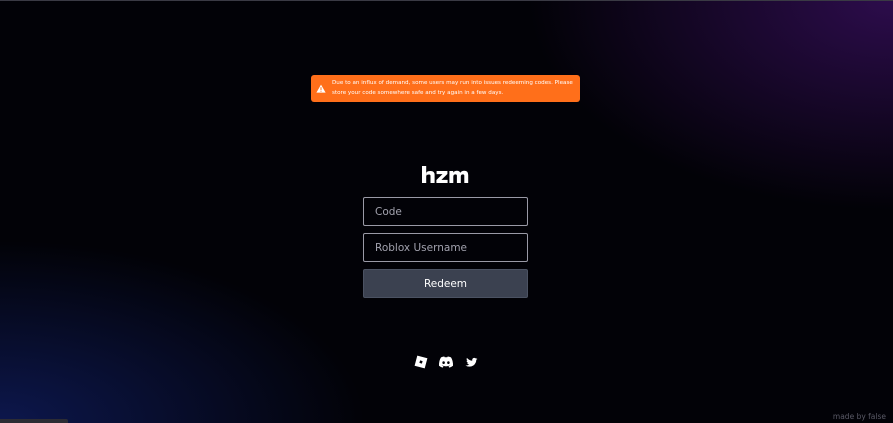  I want to click on redeem-button-label: Redeem, so click(445, 283).